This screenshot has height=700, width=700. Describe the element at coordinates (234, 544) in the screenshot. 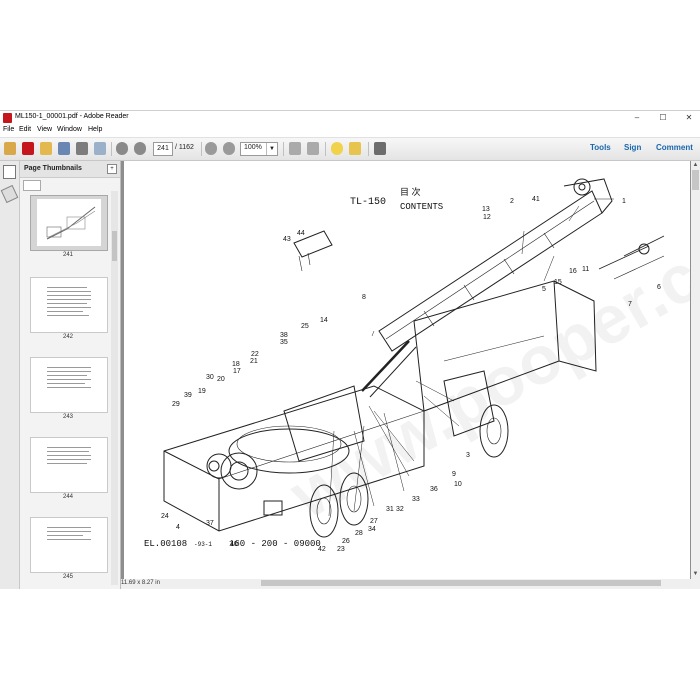

I see `callout: 40` at that location.